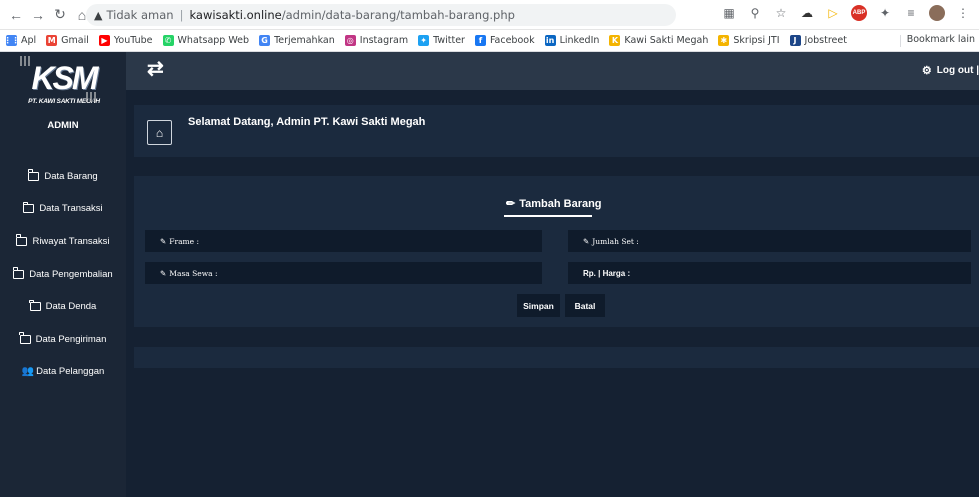 The width and height of the screenshot is (979, 497). I want to click on back-arrow-icon: ←, so click(16, 15).